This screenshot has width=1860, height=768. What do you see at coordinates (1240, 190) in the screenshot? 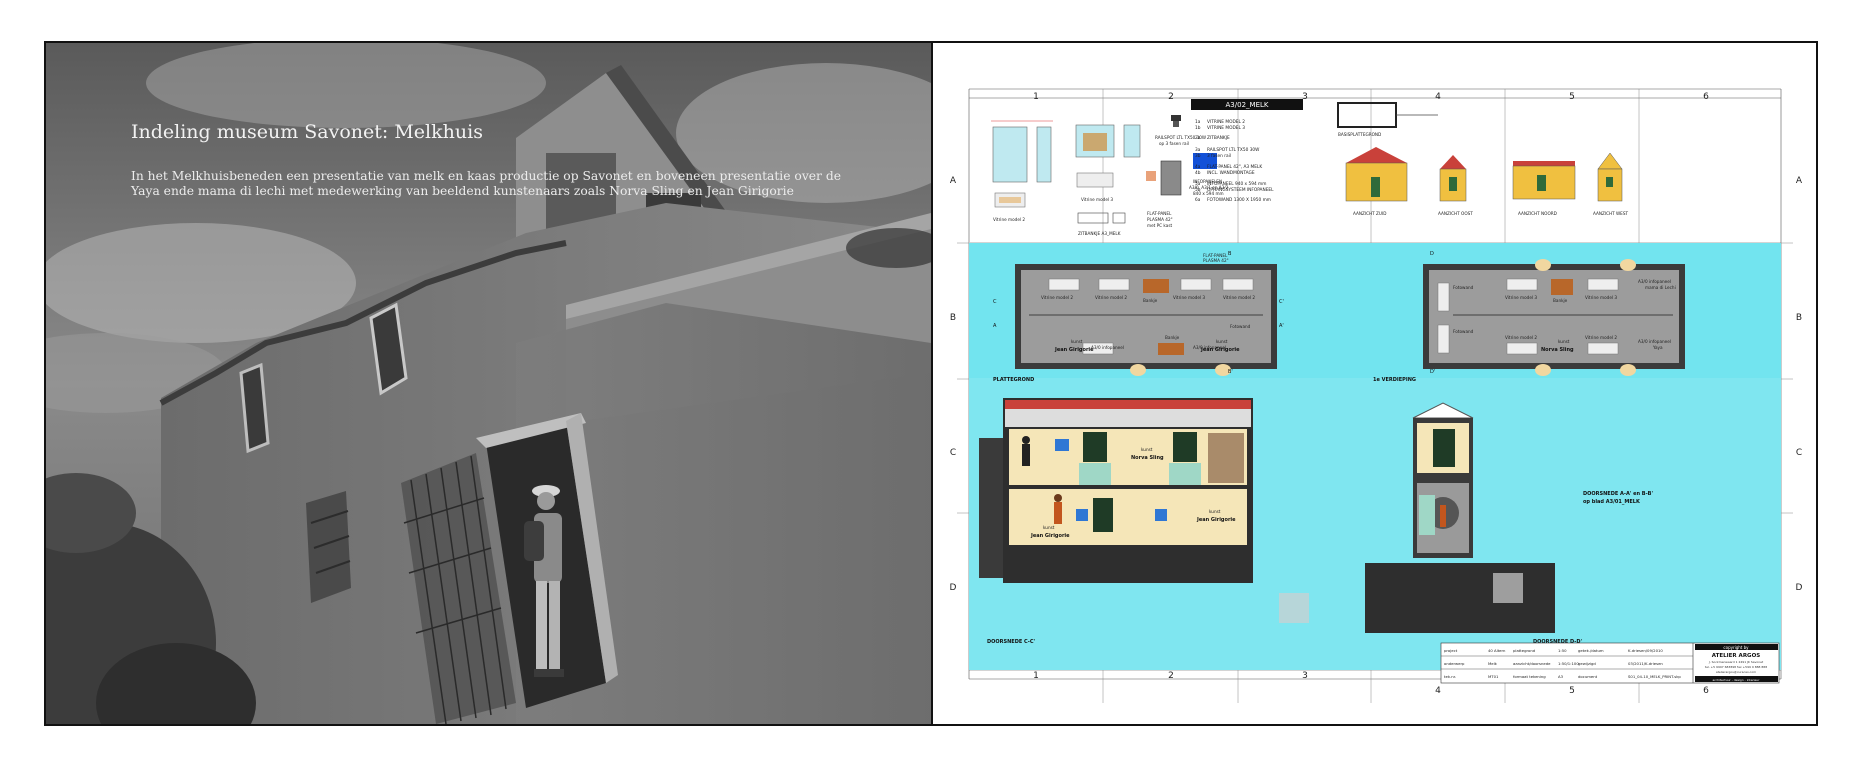
I see `legend-text: OPHANGSYSTEEM INFOPANEEL` at bounding box center [1240, 190].